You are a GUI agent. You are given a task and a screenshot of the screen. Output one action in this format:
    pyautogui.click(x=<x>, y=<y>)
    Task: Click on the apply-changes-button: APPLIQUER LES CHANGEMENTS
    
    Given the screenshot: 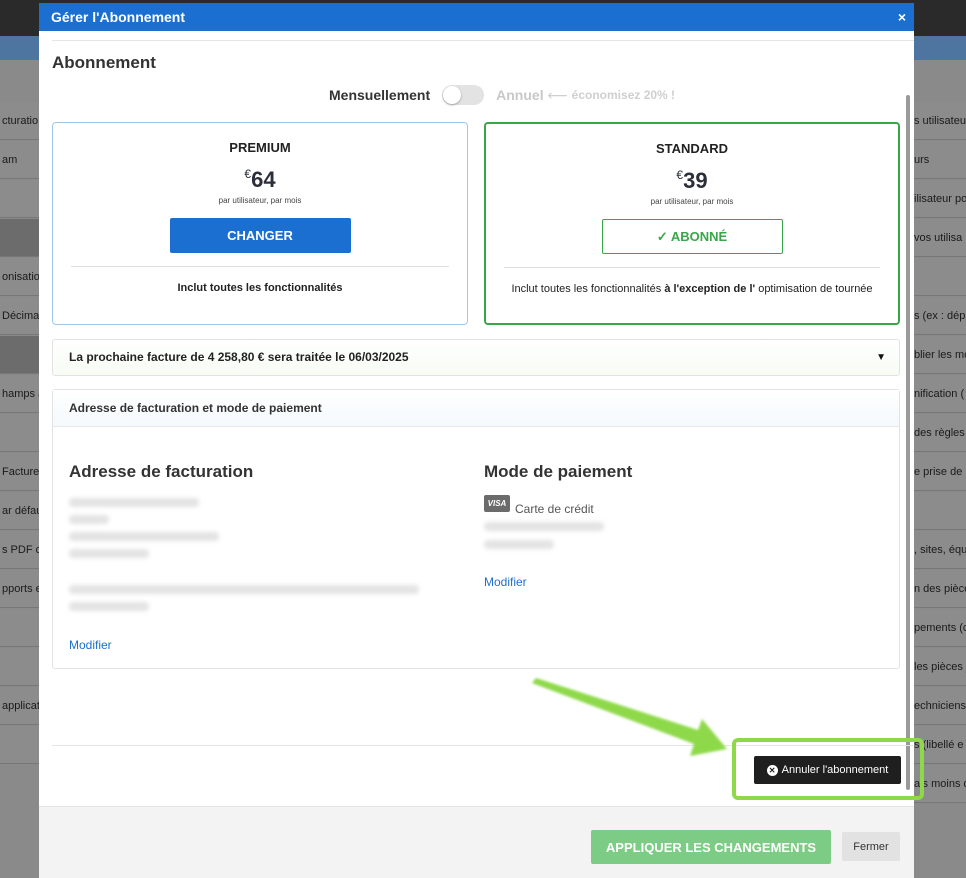 What is the action you would take?
    pyautogui.click(x=711, y=847)
    